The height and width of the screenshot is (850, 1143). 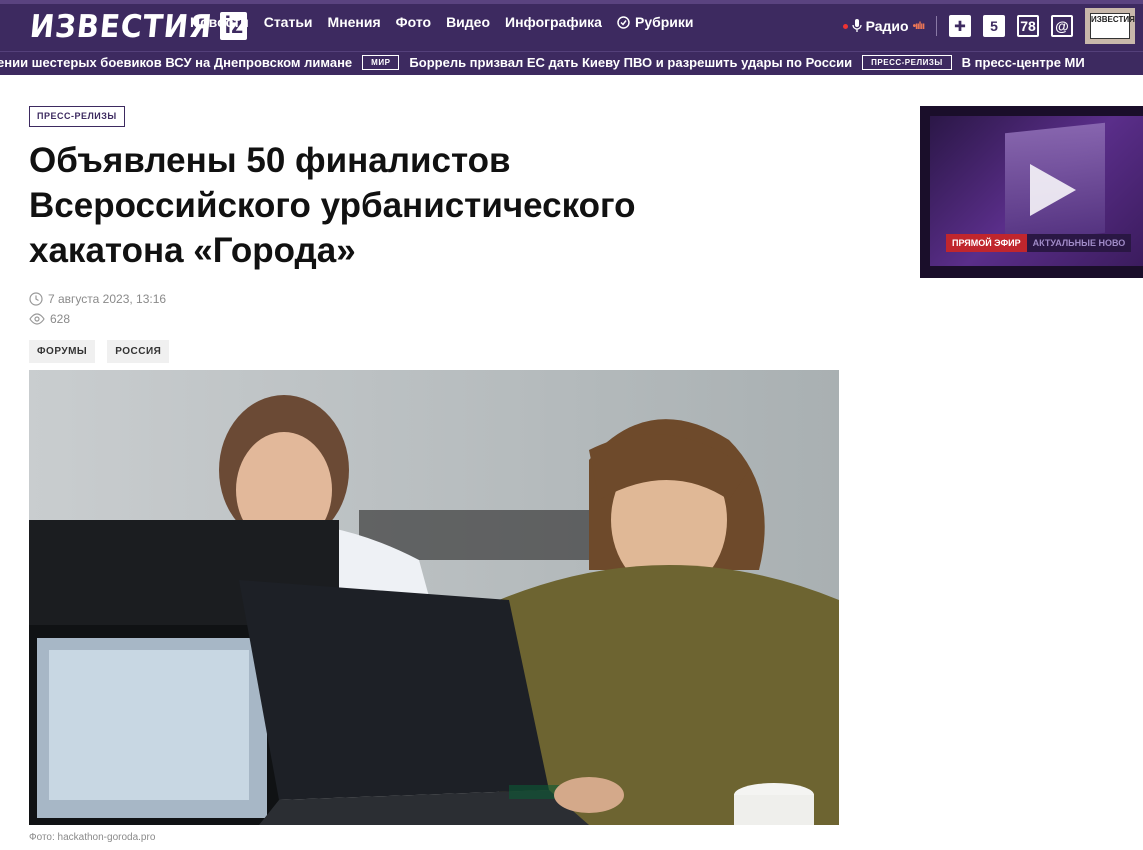 I want to click on article-date: 7 августа 2023, 13:16, so click(x=107, y=299).